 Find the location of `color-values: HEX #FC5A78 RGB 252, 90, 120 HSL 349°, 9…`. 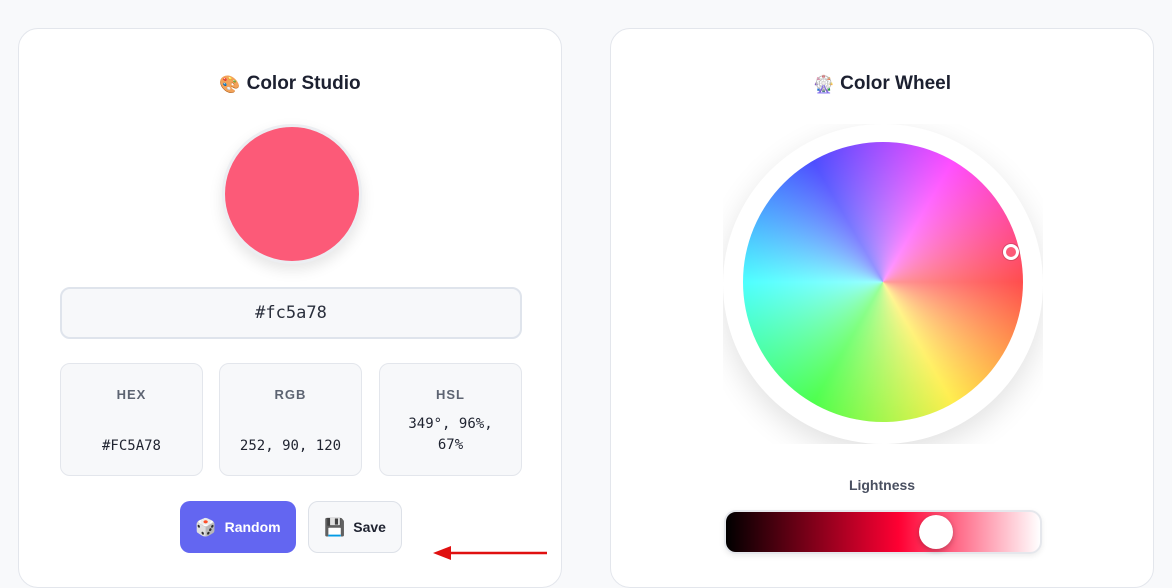

color-values: HEX #FC5A78 RGB 252, 90, 120 HSL 349°, 9… is located at coordinates (291, 420).